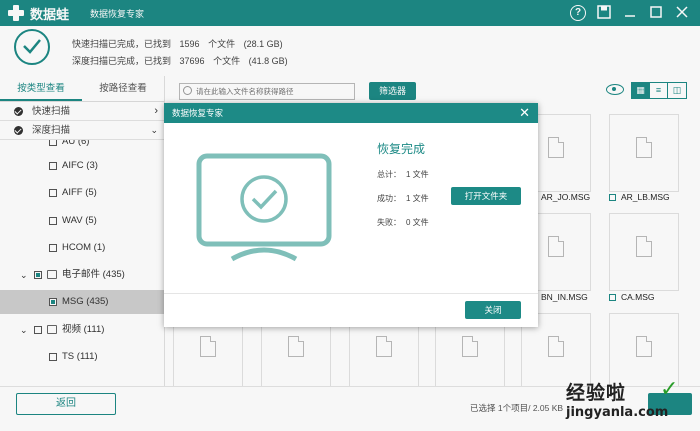 The width and height of the screenshot is (700, 431). I want to click on total-row: 总计： 1 文件, so click(403, 174).